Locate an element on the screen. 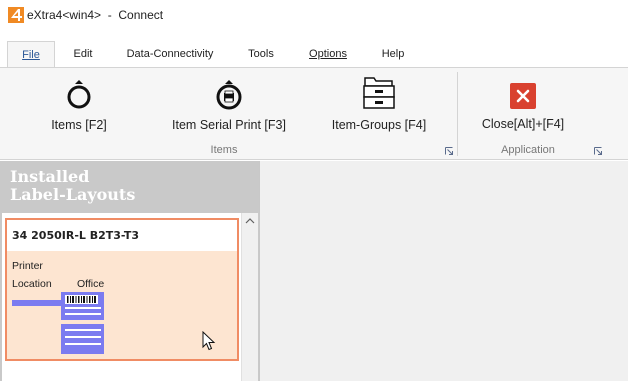 The height and width of the screenshot is (381, 628). tab-options-label: Options is located at coordinates (328, 54).